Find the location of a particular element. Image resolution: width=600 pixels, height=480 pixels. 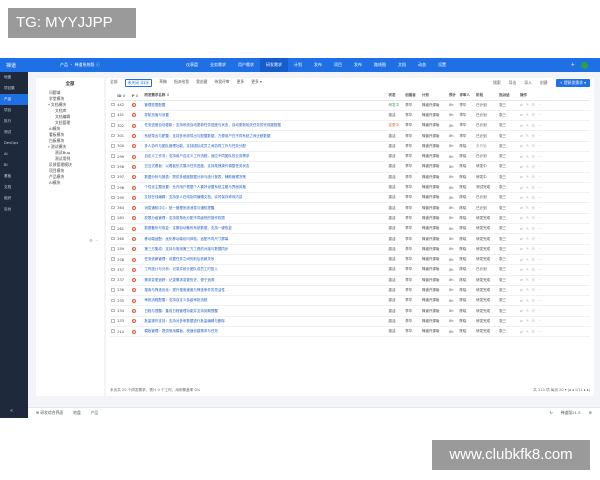

nav-item: 动态 is located at coordinates (422, 65).